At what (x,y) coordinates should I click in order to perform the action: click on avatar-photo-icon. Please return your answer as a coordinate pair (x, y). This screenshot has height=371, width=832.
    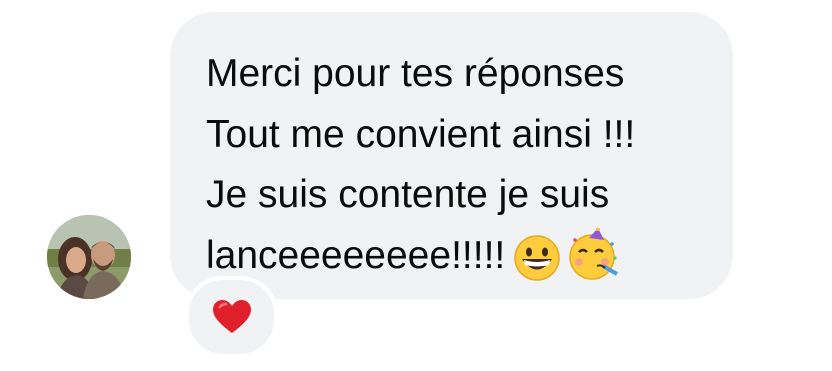
    Looking at the image, I should click on (89, 257).